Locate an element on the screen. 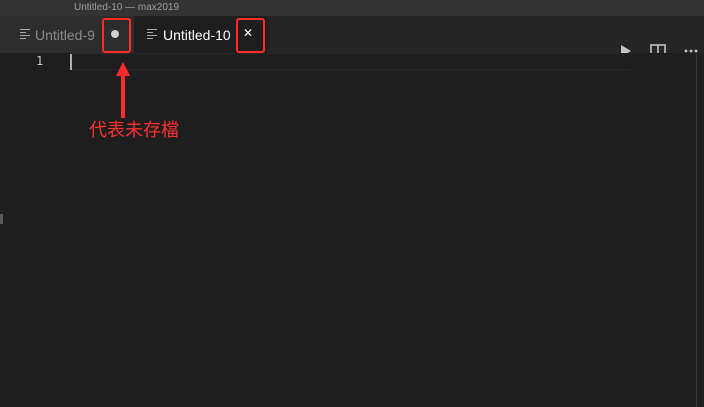 This screenshot has height=407, width=704. annotation-box-close is located at coordinates (250, 35).